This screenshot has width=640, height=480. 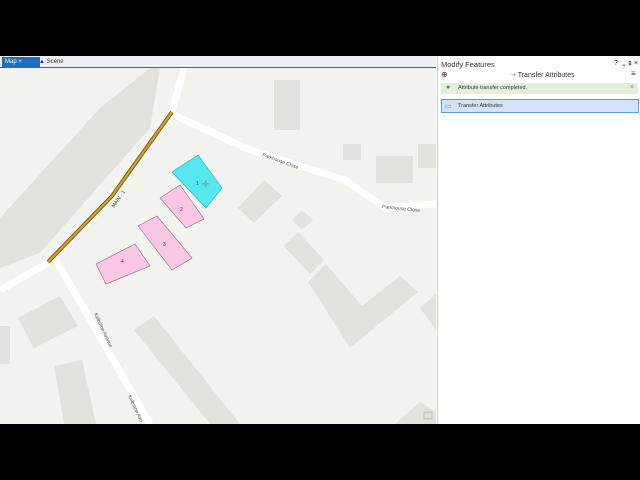 What do you see at coordinates (624, 64) in the screenshot?
I see `options-button: ⌄` at bounding box center [624, 64].